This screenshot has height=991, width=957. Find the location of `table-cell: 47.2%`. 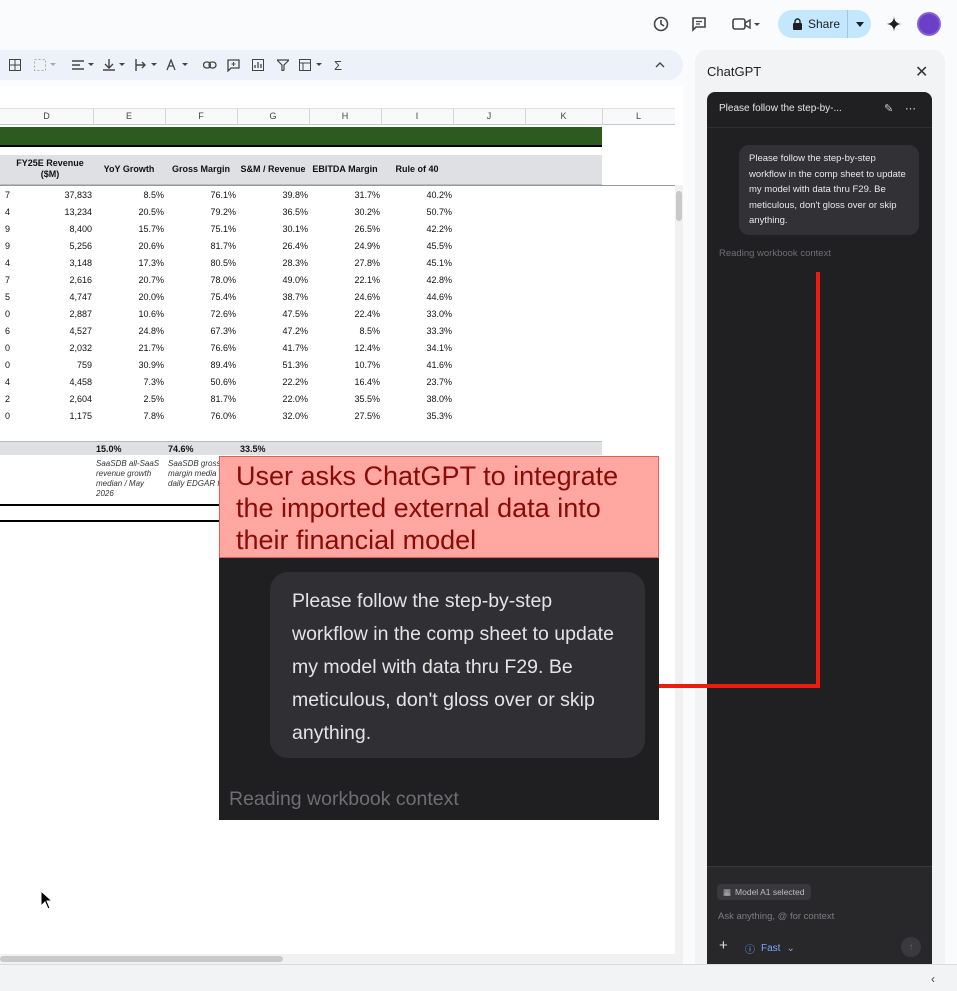

table-cell: 47.2% is located at coordinates (295, 331).